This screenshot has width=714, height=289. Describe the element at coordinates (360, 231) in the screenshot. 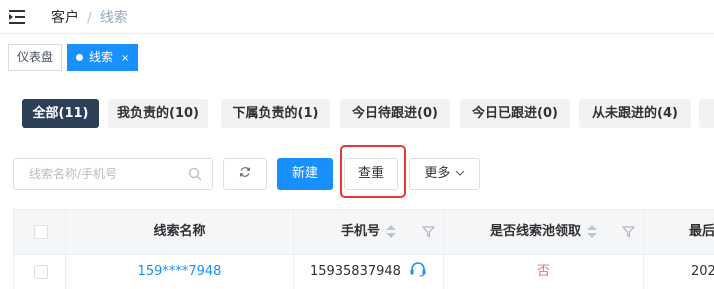

I see `header-phone-label: 手机号` at that location.